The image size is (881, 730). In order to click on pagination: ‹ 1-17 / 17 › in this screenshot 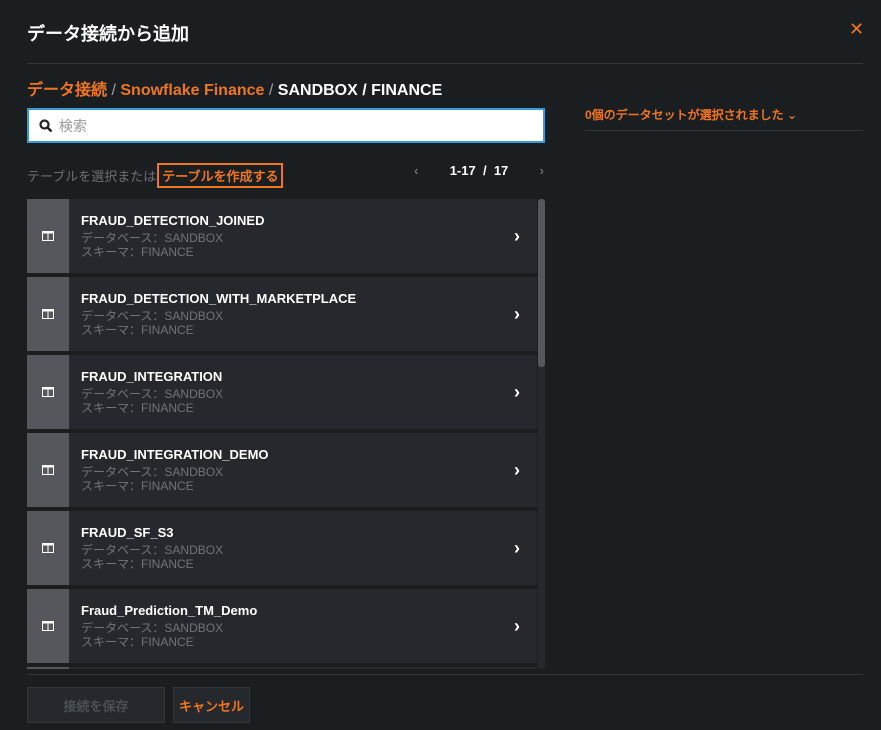, I will do `click(479, 170)`.